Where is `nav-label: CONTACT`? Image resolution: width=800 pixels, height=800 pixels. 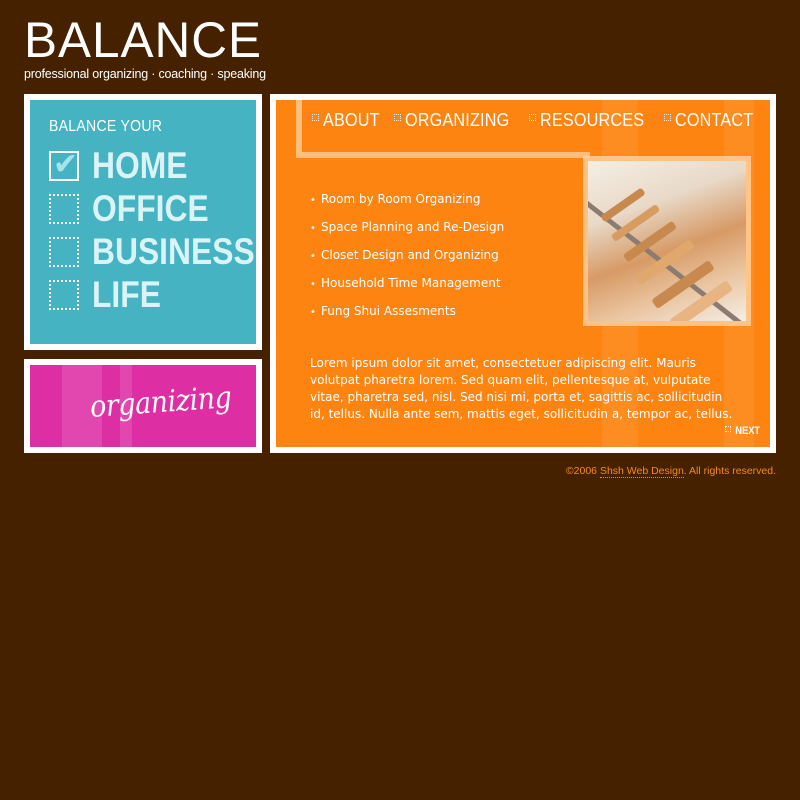 nav-label: CONTACT is located at coordinates (714, 120).